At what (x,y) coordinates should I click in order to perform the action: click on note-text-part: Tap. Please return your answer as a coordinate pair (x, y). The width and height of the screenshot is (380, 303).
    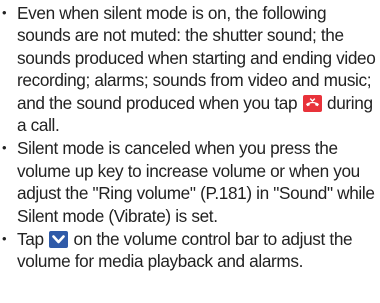
    Looking at the image, I should click on (33, 239).